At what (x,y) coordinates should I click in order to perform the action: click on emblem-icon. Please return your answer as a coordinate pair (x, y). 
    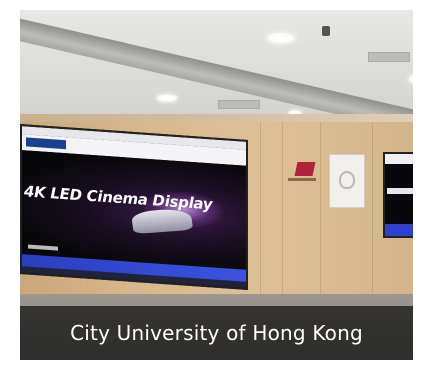
    Looking at the image, I should click on (347, 180).